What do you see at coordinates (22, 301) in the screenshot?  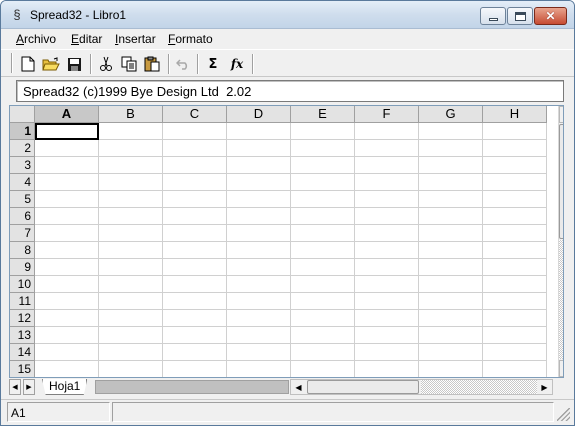 I see `row-header-11: 11` at bounding box center [22, 301].